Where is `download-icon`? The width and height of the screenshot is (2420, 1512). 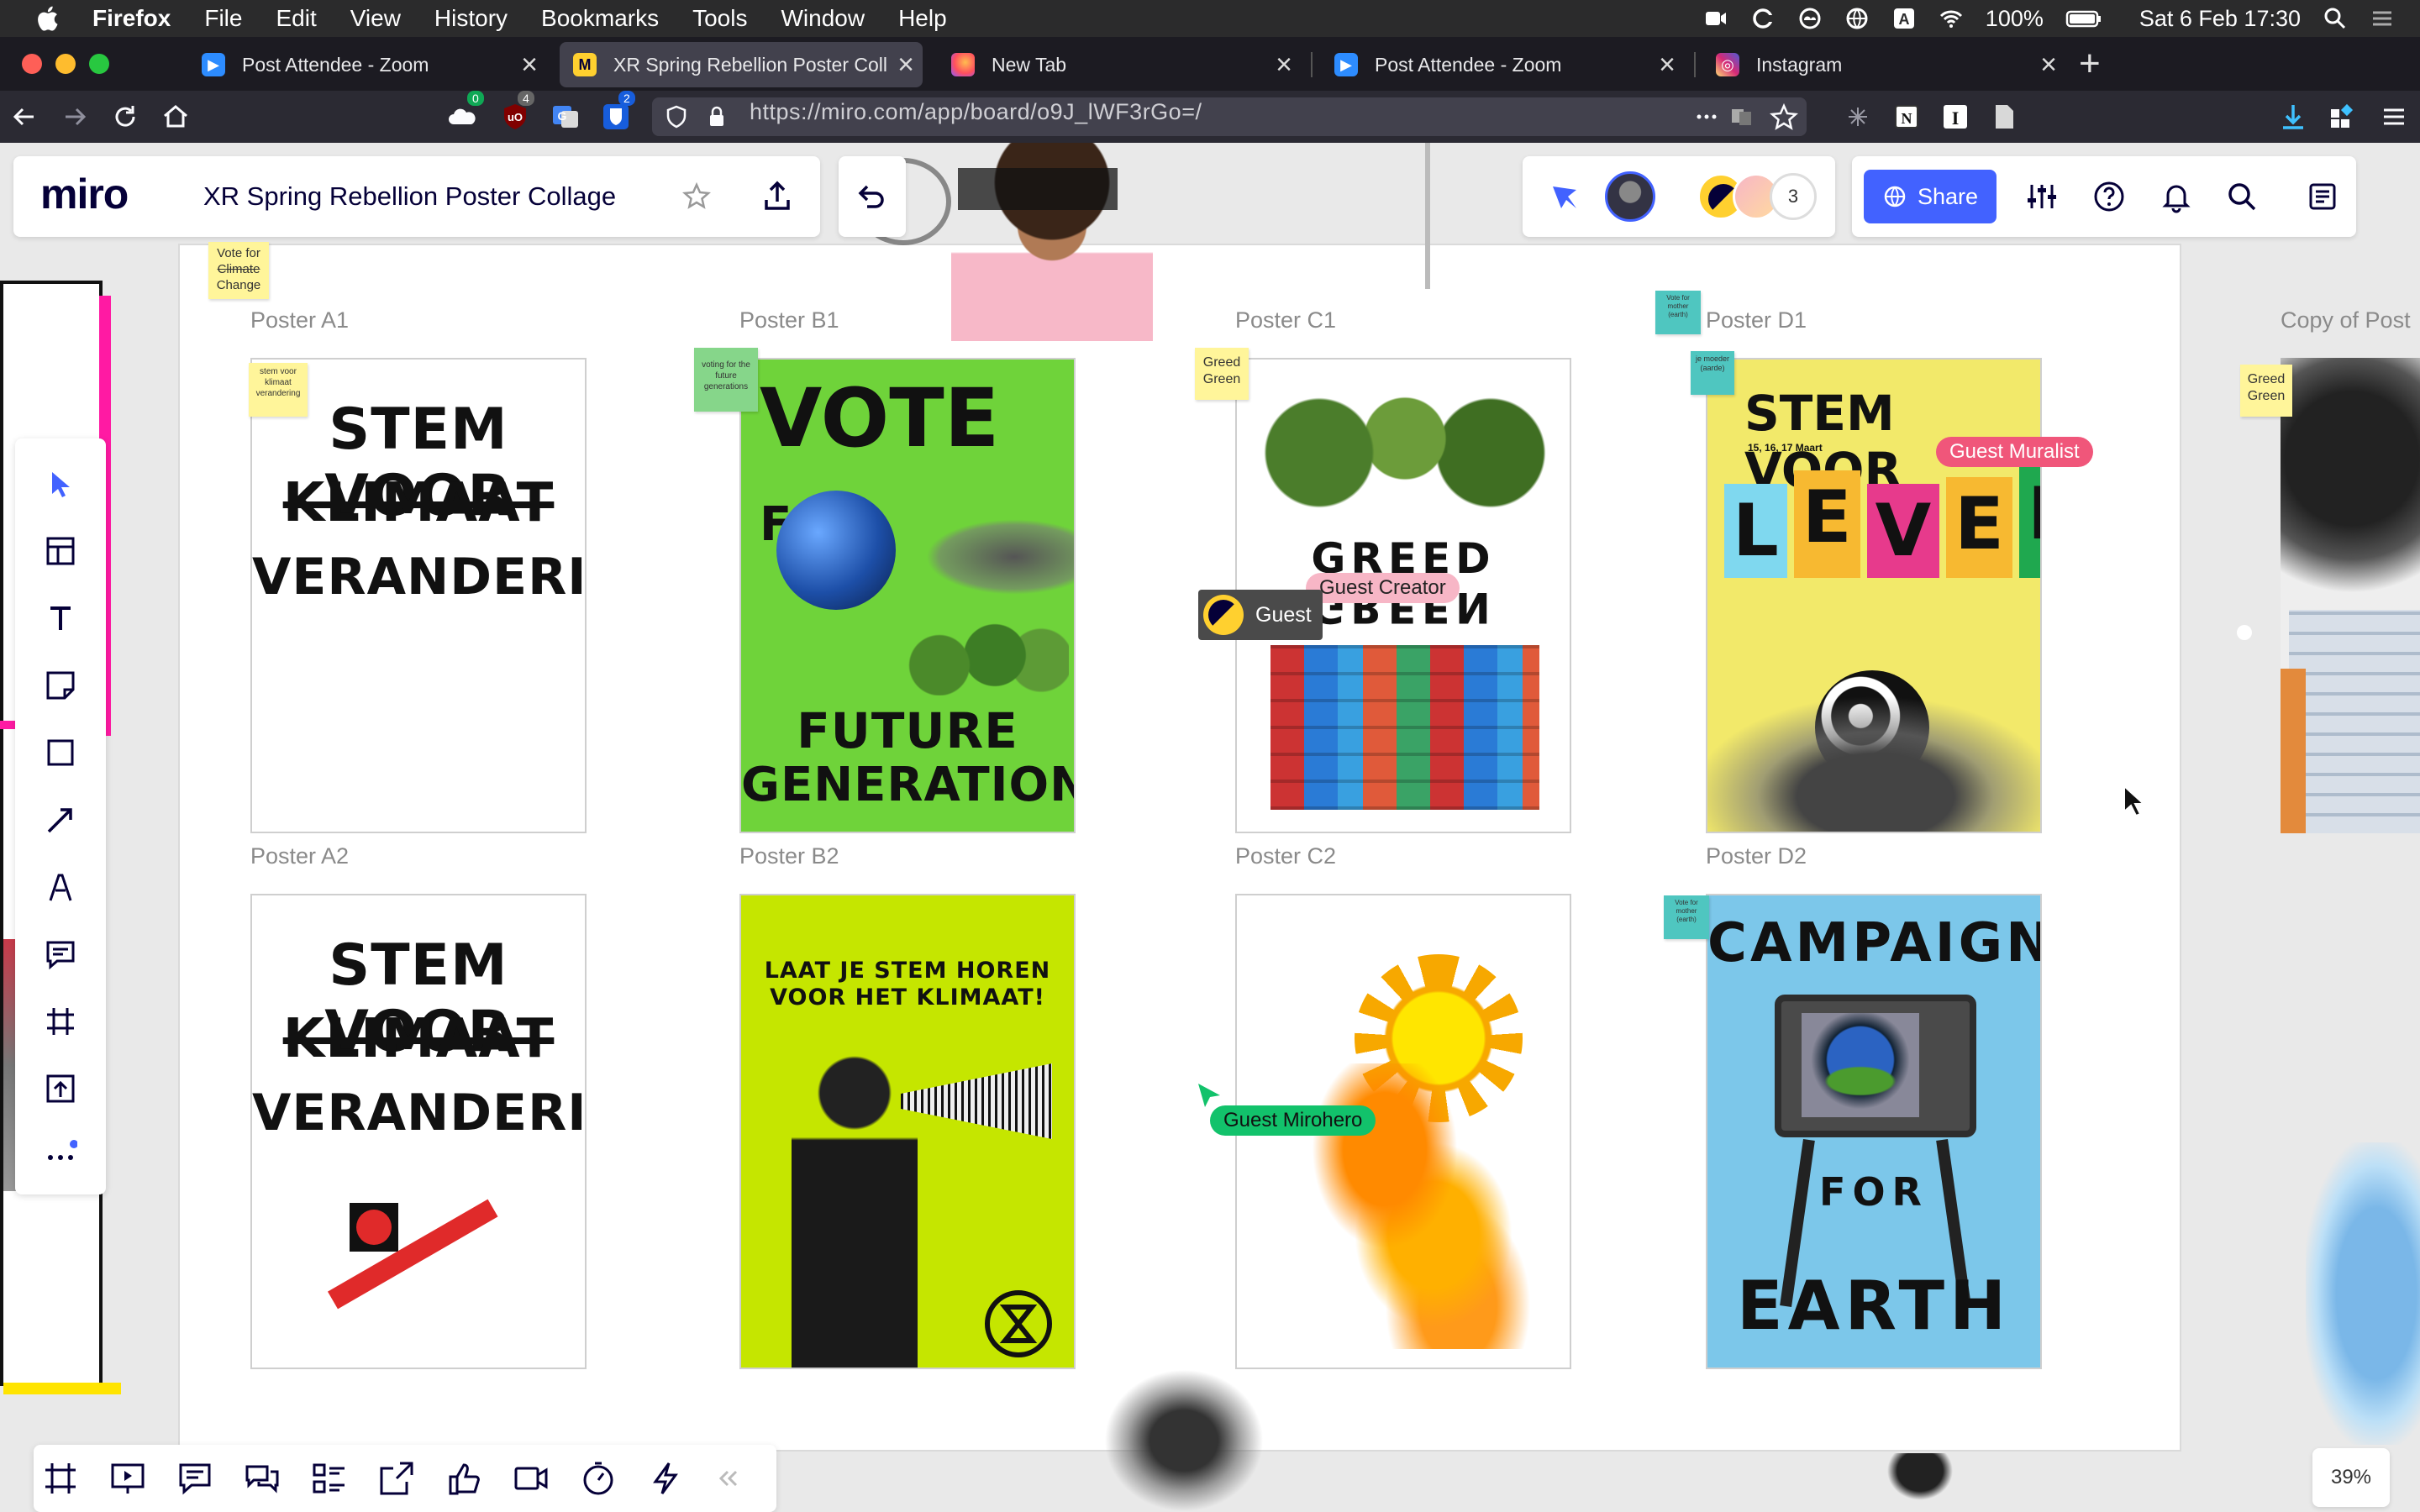
download-icon is located at coordinates (2293, 117).